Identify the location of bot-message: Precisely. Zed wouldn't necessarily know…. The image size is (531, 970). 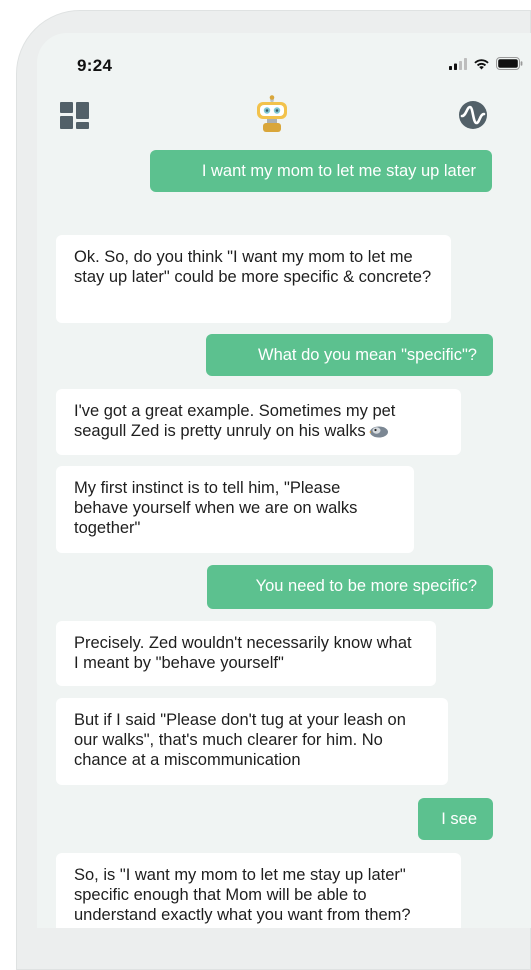
(246, 653).